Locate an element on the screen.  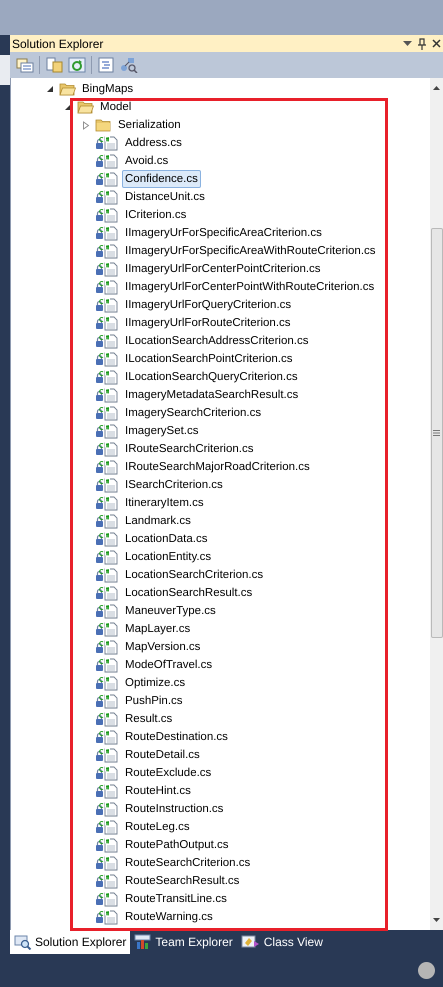
tree-item: Serialization is located at coordinates (149, 125).